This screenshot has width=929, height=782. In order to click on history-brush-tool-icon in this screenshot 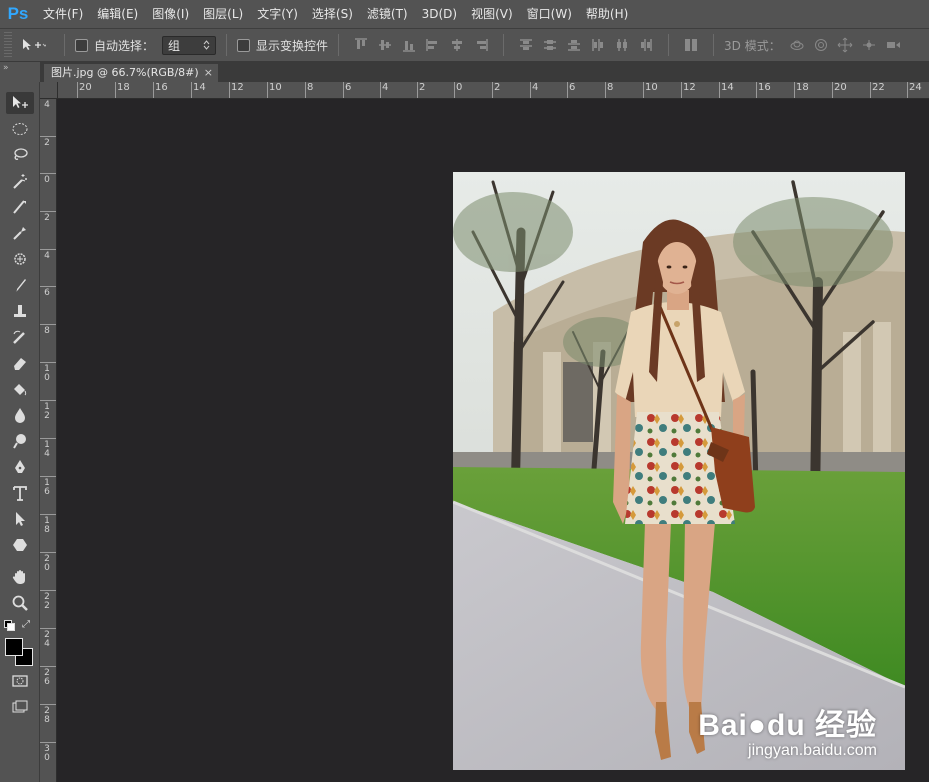, I will do `click(20, 337)`.